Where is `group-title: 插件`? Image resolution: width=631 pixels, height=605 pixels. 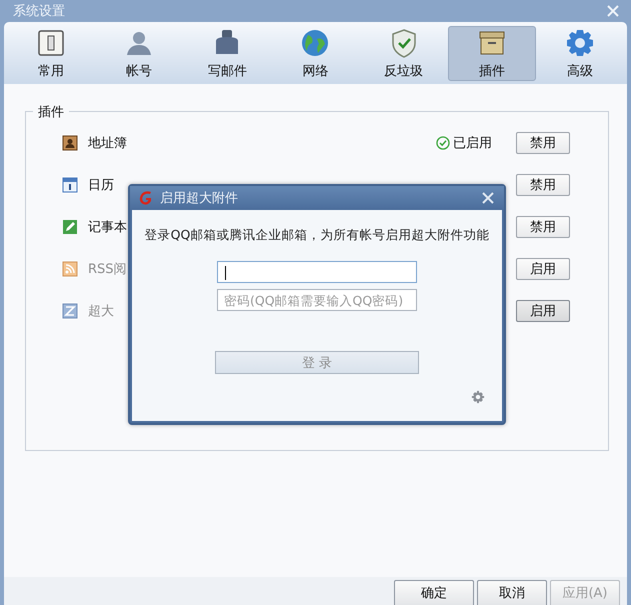 group-title: 插件 is located at coordinates (51, 112).